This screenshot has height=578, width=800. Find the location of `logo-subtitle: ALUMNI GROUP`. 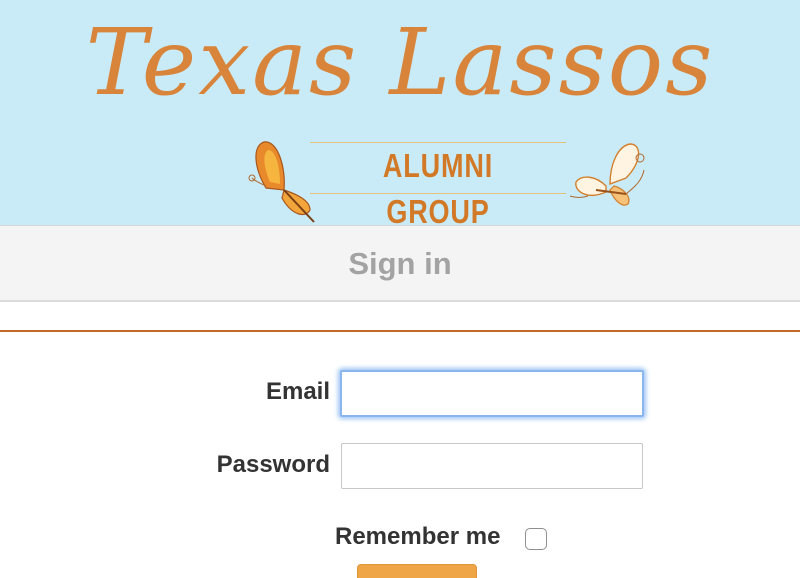

logo-subtitle: ALUMNI GROUP is located at coordinates (438, 186).